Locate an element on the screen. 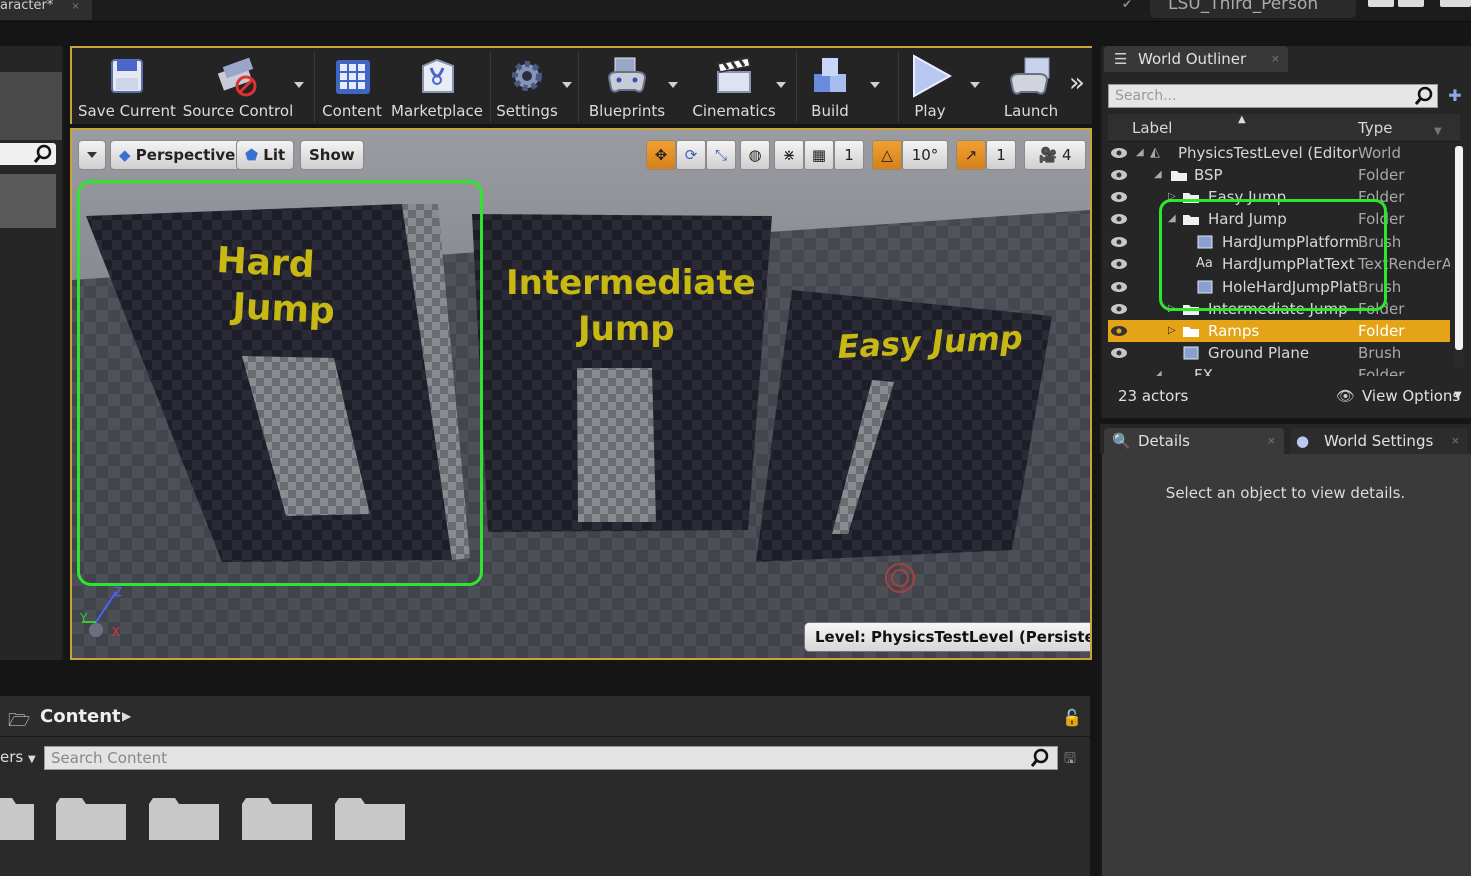 This screenshot has height=876, width=1471. rotate-tool-button: ⟳ is located at coordinates (691, 155).